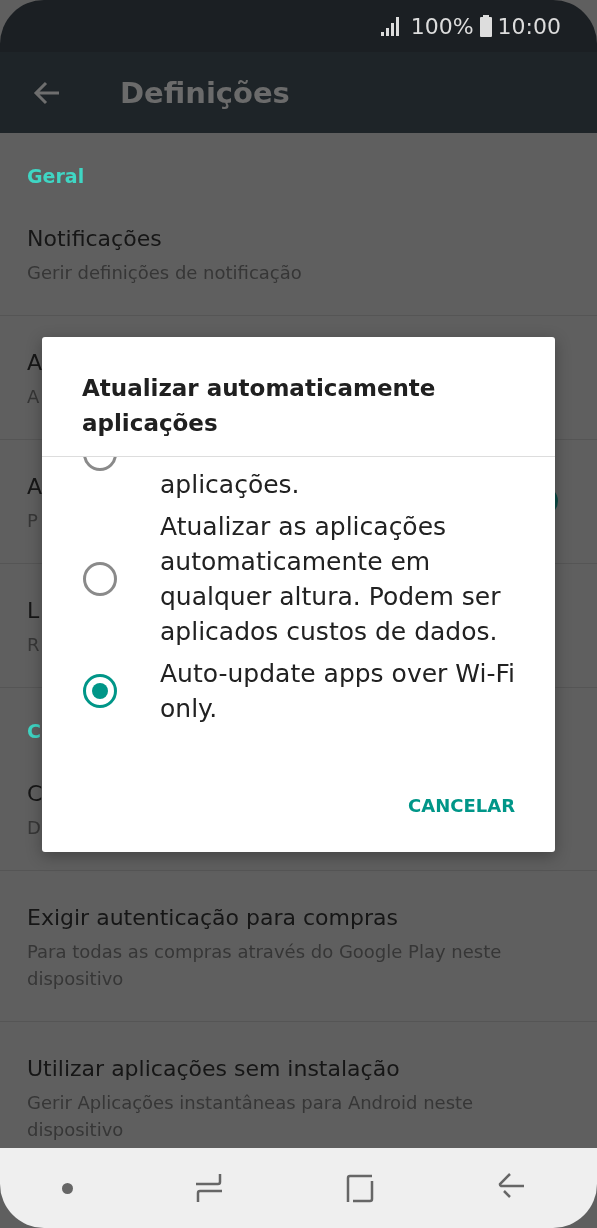 This screenshot has width=597, height=1228. I want to click on recents-icon, so click(209, 1188).